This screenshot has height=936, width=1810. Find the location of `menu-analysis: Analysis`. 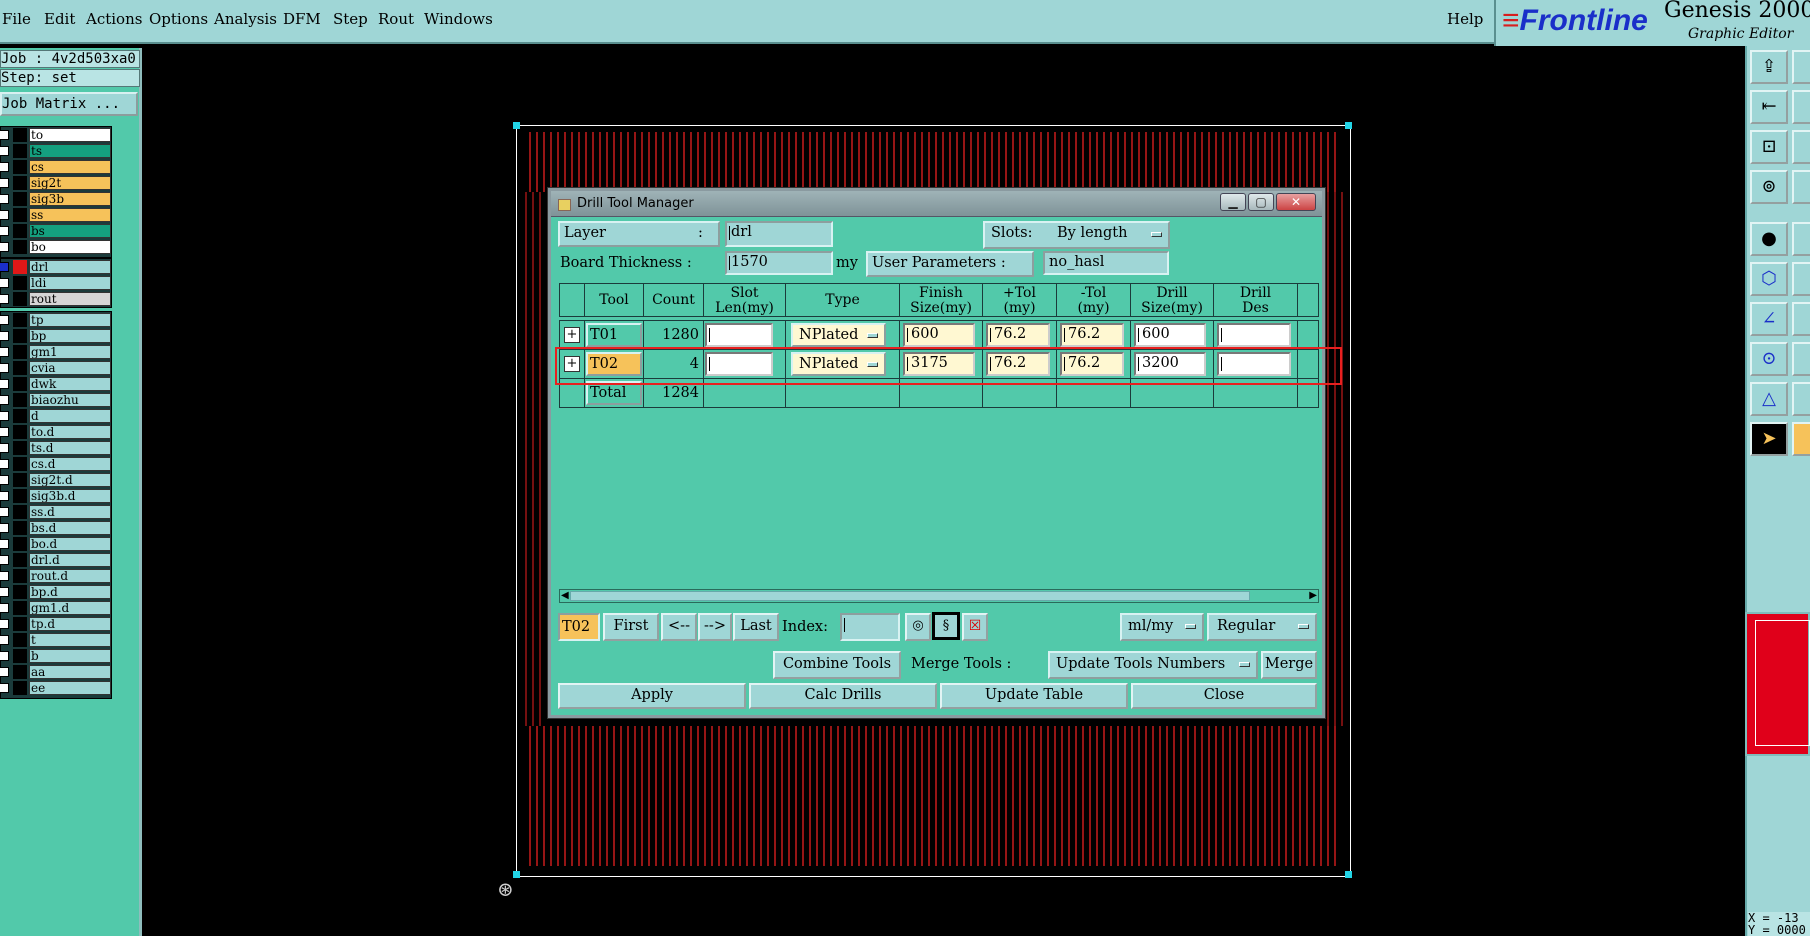

menu-analysis: Analysis is located at coordinates (245, 19).